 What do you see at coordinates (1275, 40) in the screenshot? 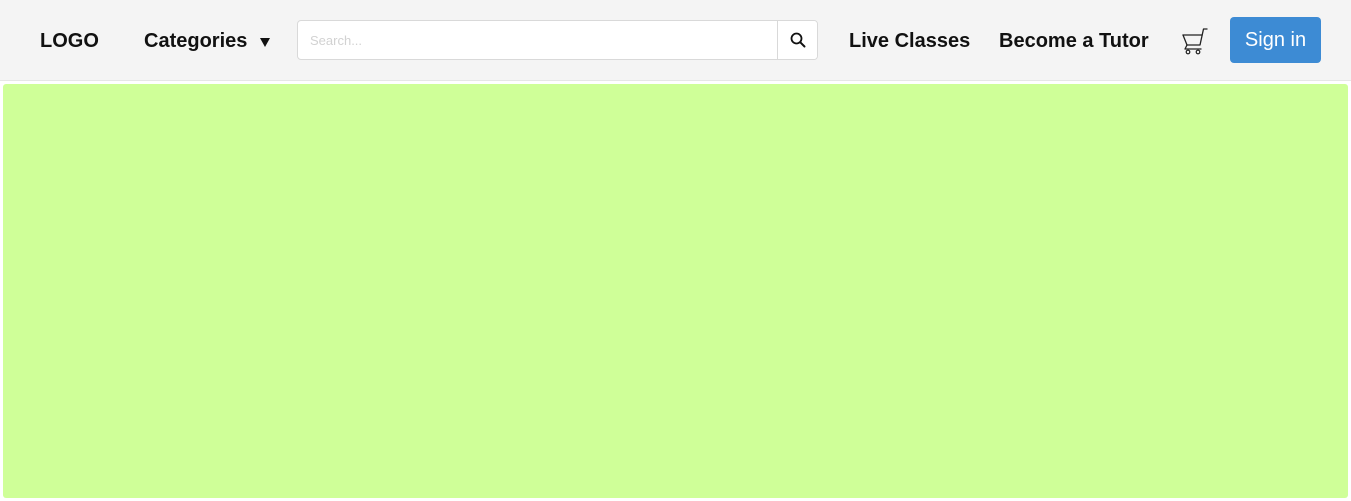
I see `sign-in-button: Sign in` at bounding box center [1275, 40].